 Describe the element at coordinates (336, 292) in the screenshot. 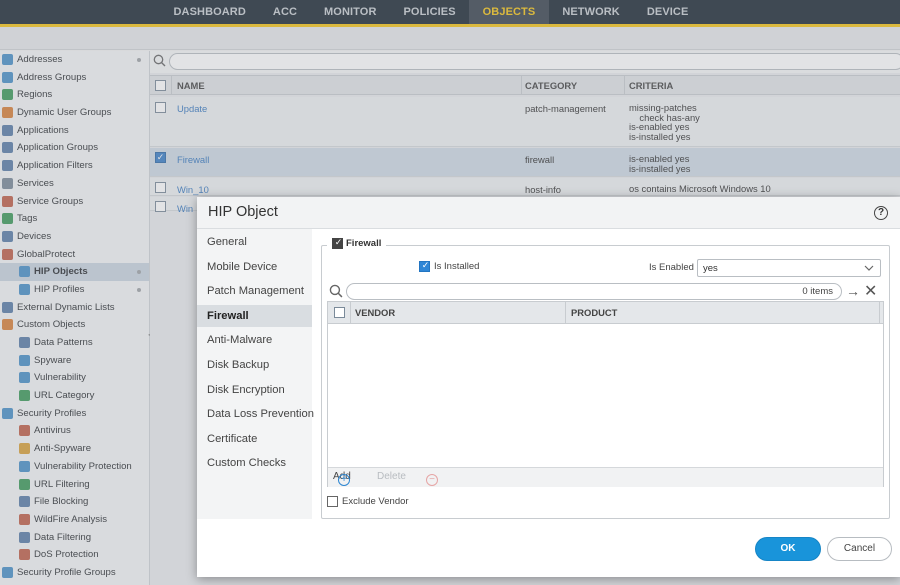

I see `search-icon` at that location.